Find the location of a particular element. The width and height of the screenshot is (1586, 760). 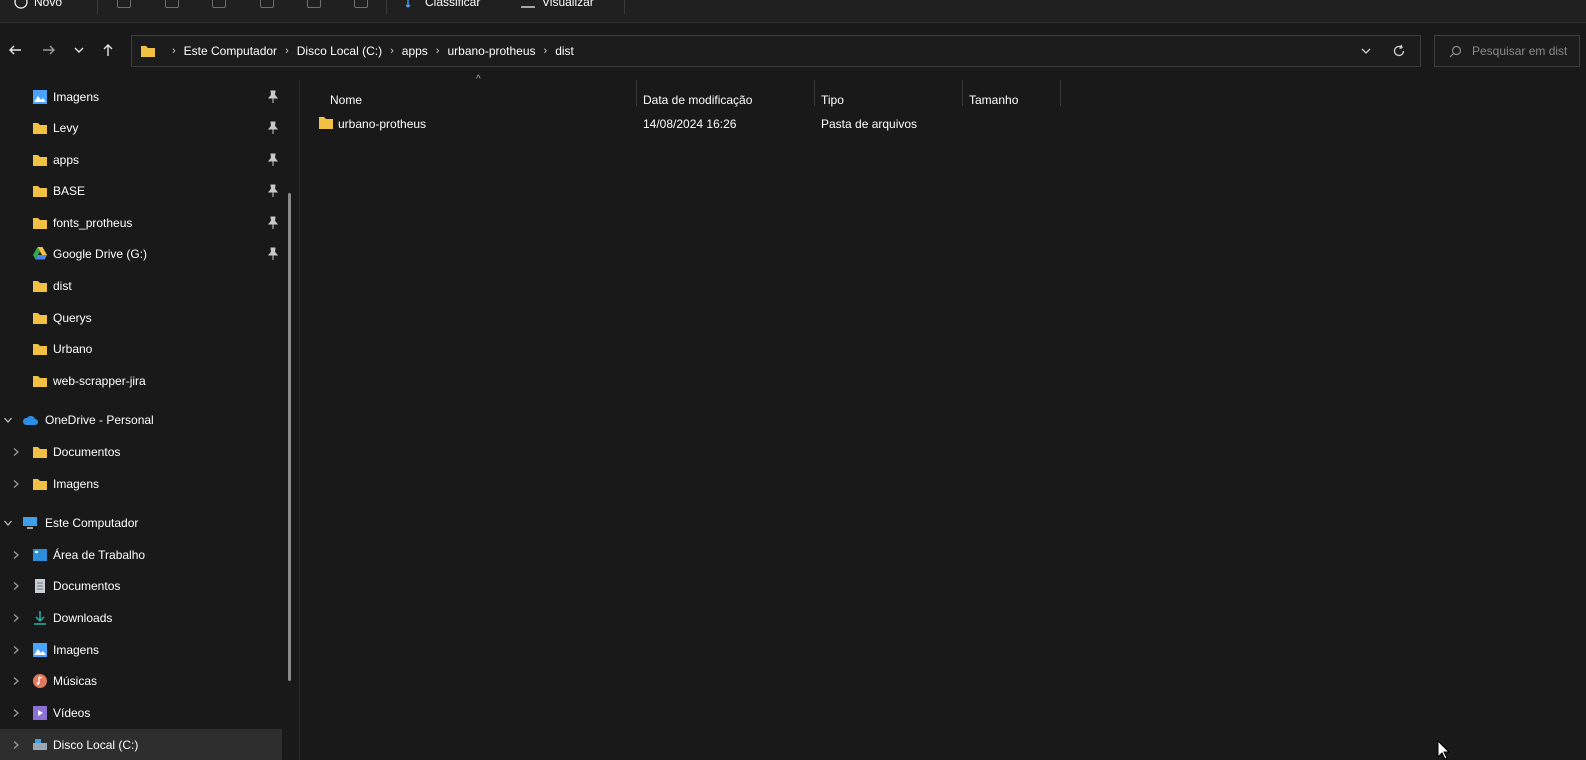

share-icon is located at coordinates (314, 4).